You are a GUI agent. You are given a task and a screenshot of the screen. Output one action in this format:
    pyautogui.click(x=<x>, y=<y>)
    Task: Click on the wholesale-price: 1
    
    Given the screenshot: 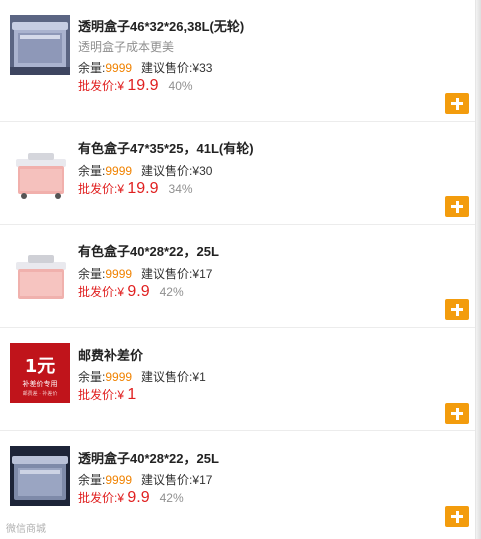 What is the action you would take?
    pyautogui.click(x=132, y=394)
    